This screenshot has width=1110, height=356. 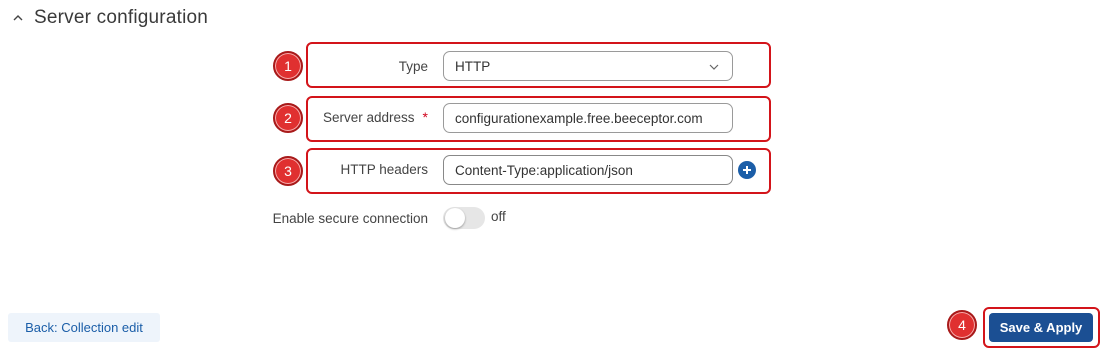 What do you see at coordinates (121, 17) in the screenshot?
I see `section-title: Server configuration` at bounding box center [121, 17].